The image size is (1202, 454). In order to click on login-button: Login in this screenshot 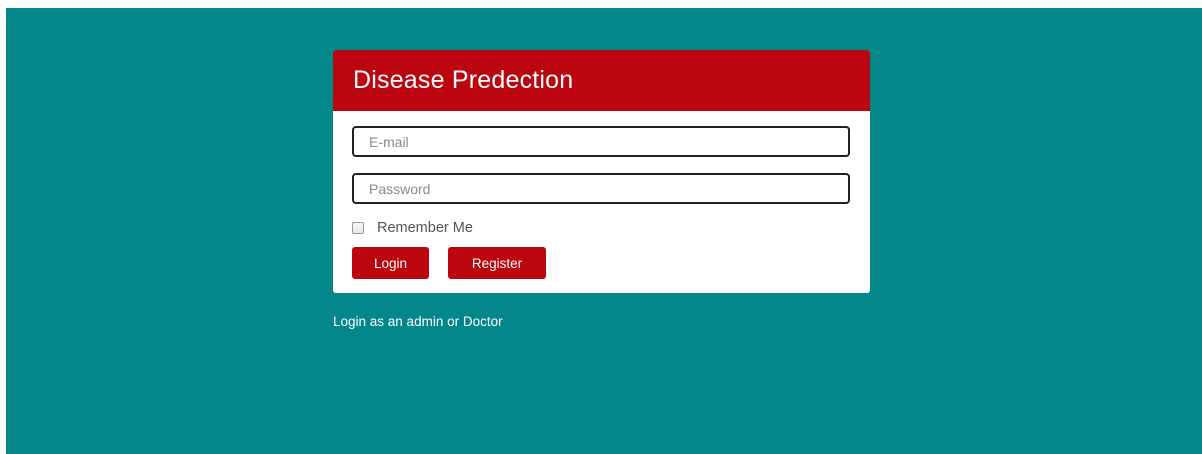, I will do `click(390, 263)`.